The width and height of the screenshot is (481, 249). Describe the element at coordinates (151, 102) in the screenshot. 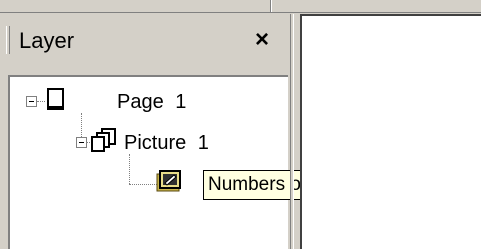

I see `tree-item-page: Page 1` at that location.